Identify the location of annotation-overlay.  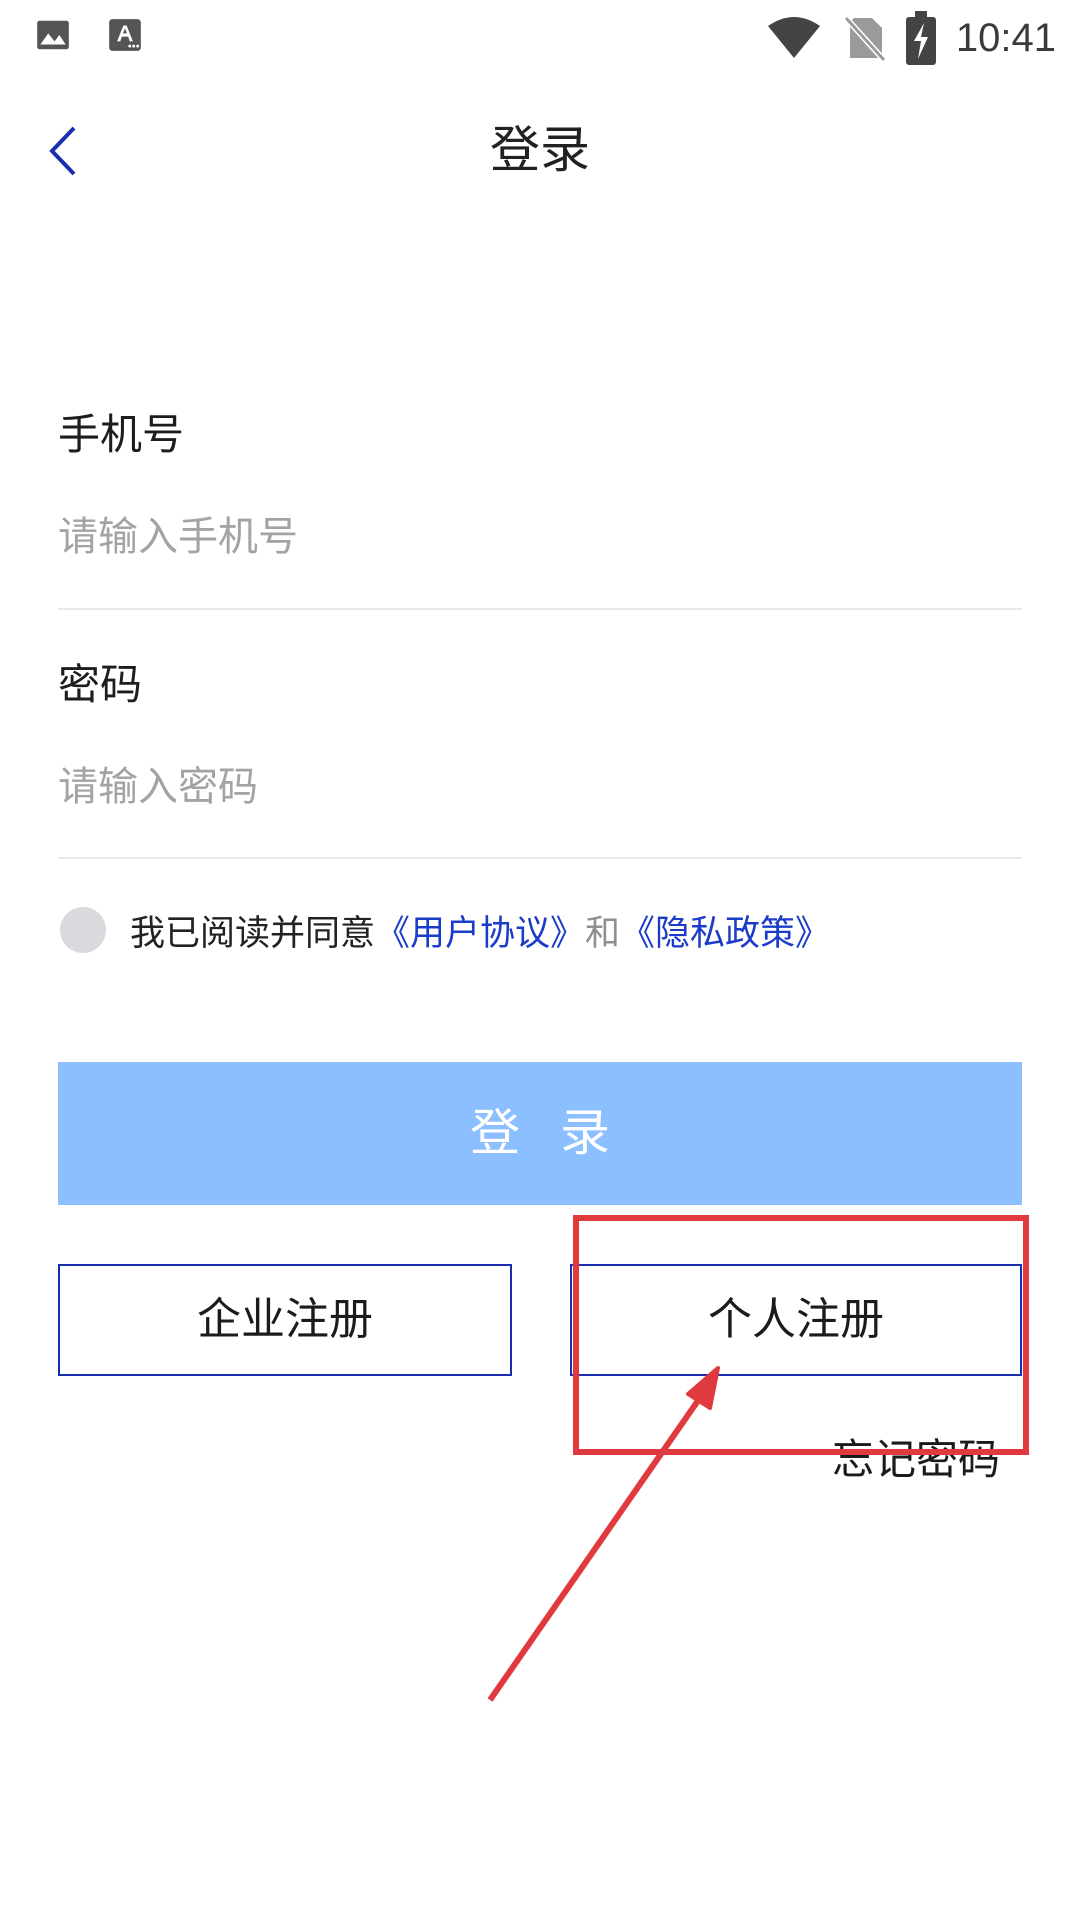
(758, 1458).